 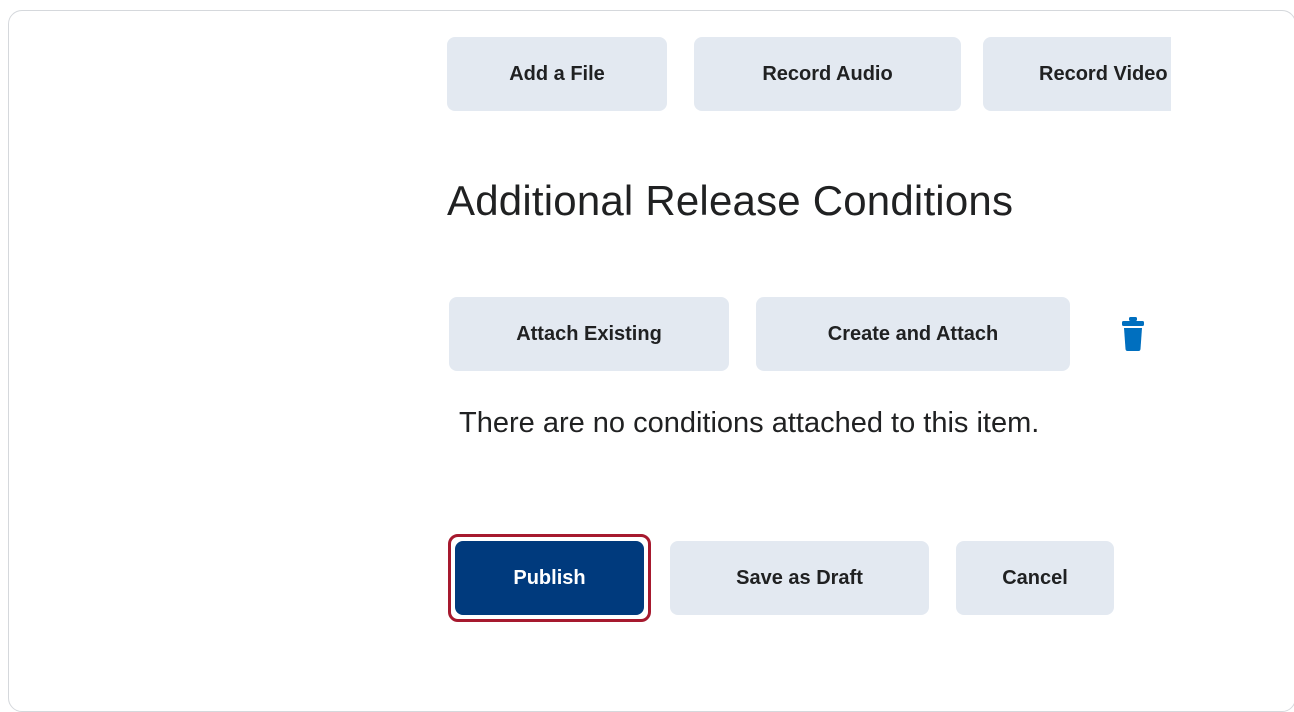 What do you see at coordinates (913, 334) in the screenshot?
I see `create-and-attach-button: Create and Attach` at bounding box center [913, 334].